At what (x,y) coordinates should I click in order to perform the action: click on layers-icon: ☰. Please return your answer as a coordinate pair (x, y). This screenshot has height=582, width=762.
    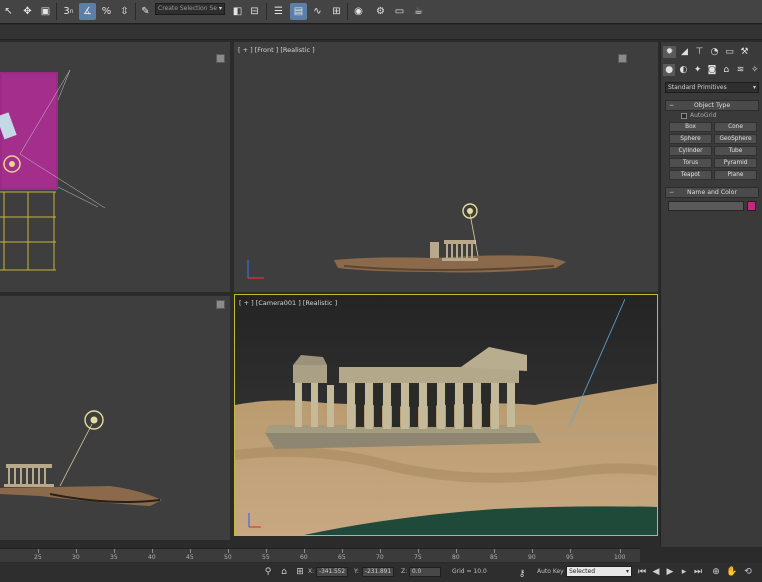
    Looking at the image, I should click on (278, 11).